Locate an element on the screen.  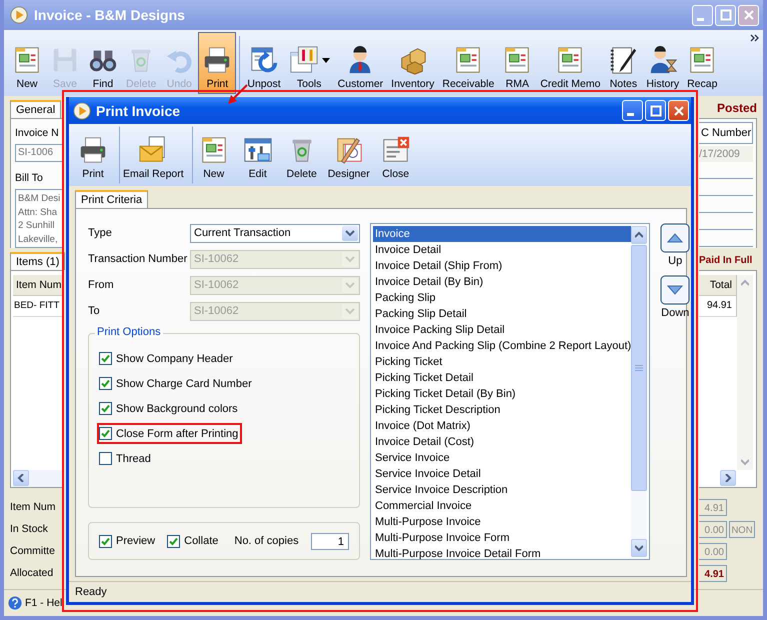
column-header: Item Num is located at coordinates (37, 285).